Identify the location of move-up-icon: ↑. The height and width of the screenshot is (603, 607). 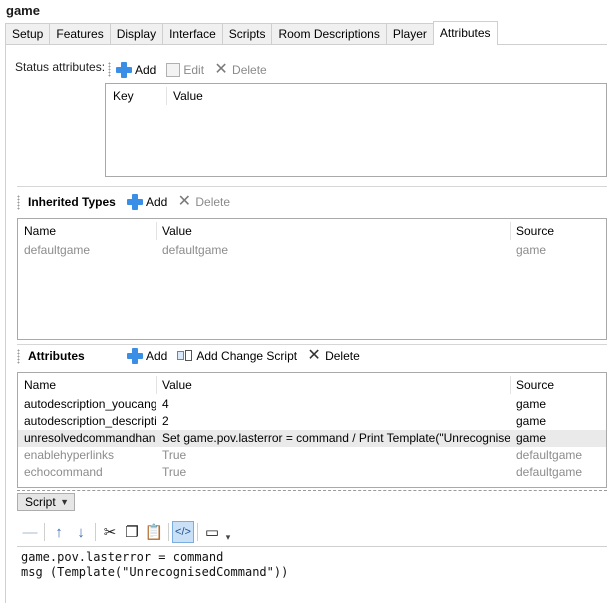
(59, 532).